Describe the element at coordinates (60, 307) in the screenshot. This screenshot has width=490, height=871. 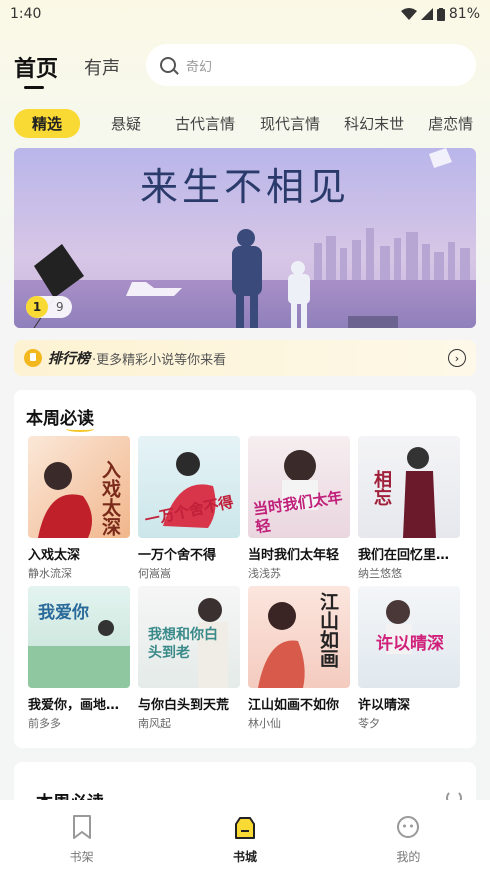
I see `carousel-total: 9` at that location.